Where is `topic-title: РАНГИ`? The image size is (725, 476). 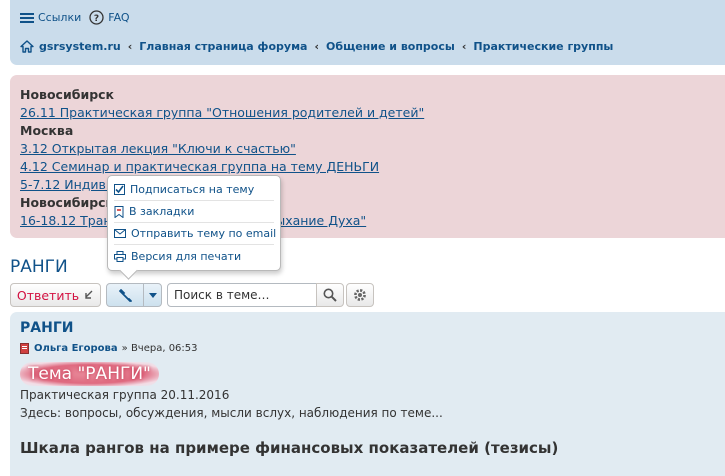 topic-title: РАНГИ is located at coordinates (39, 267).